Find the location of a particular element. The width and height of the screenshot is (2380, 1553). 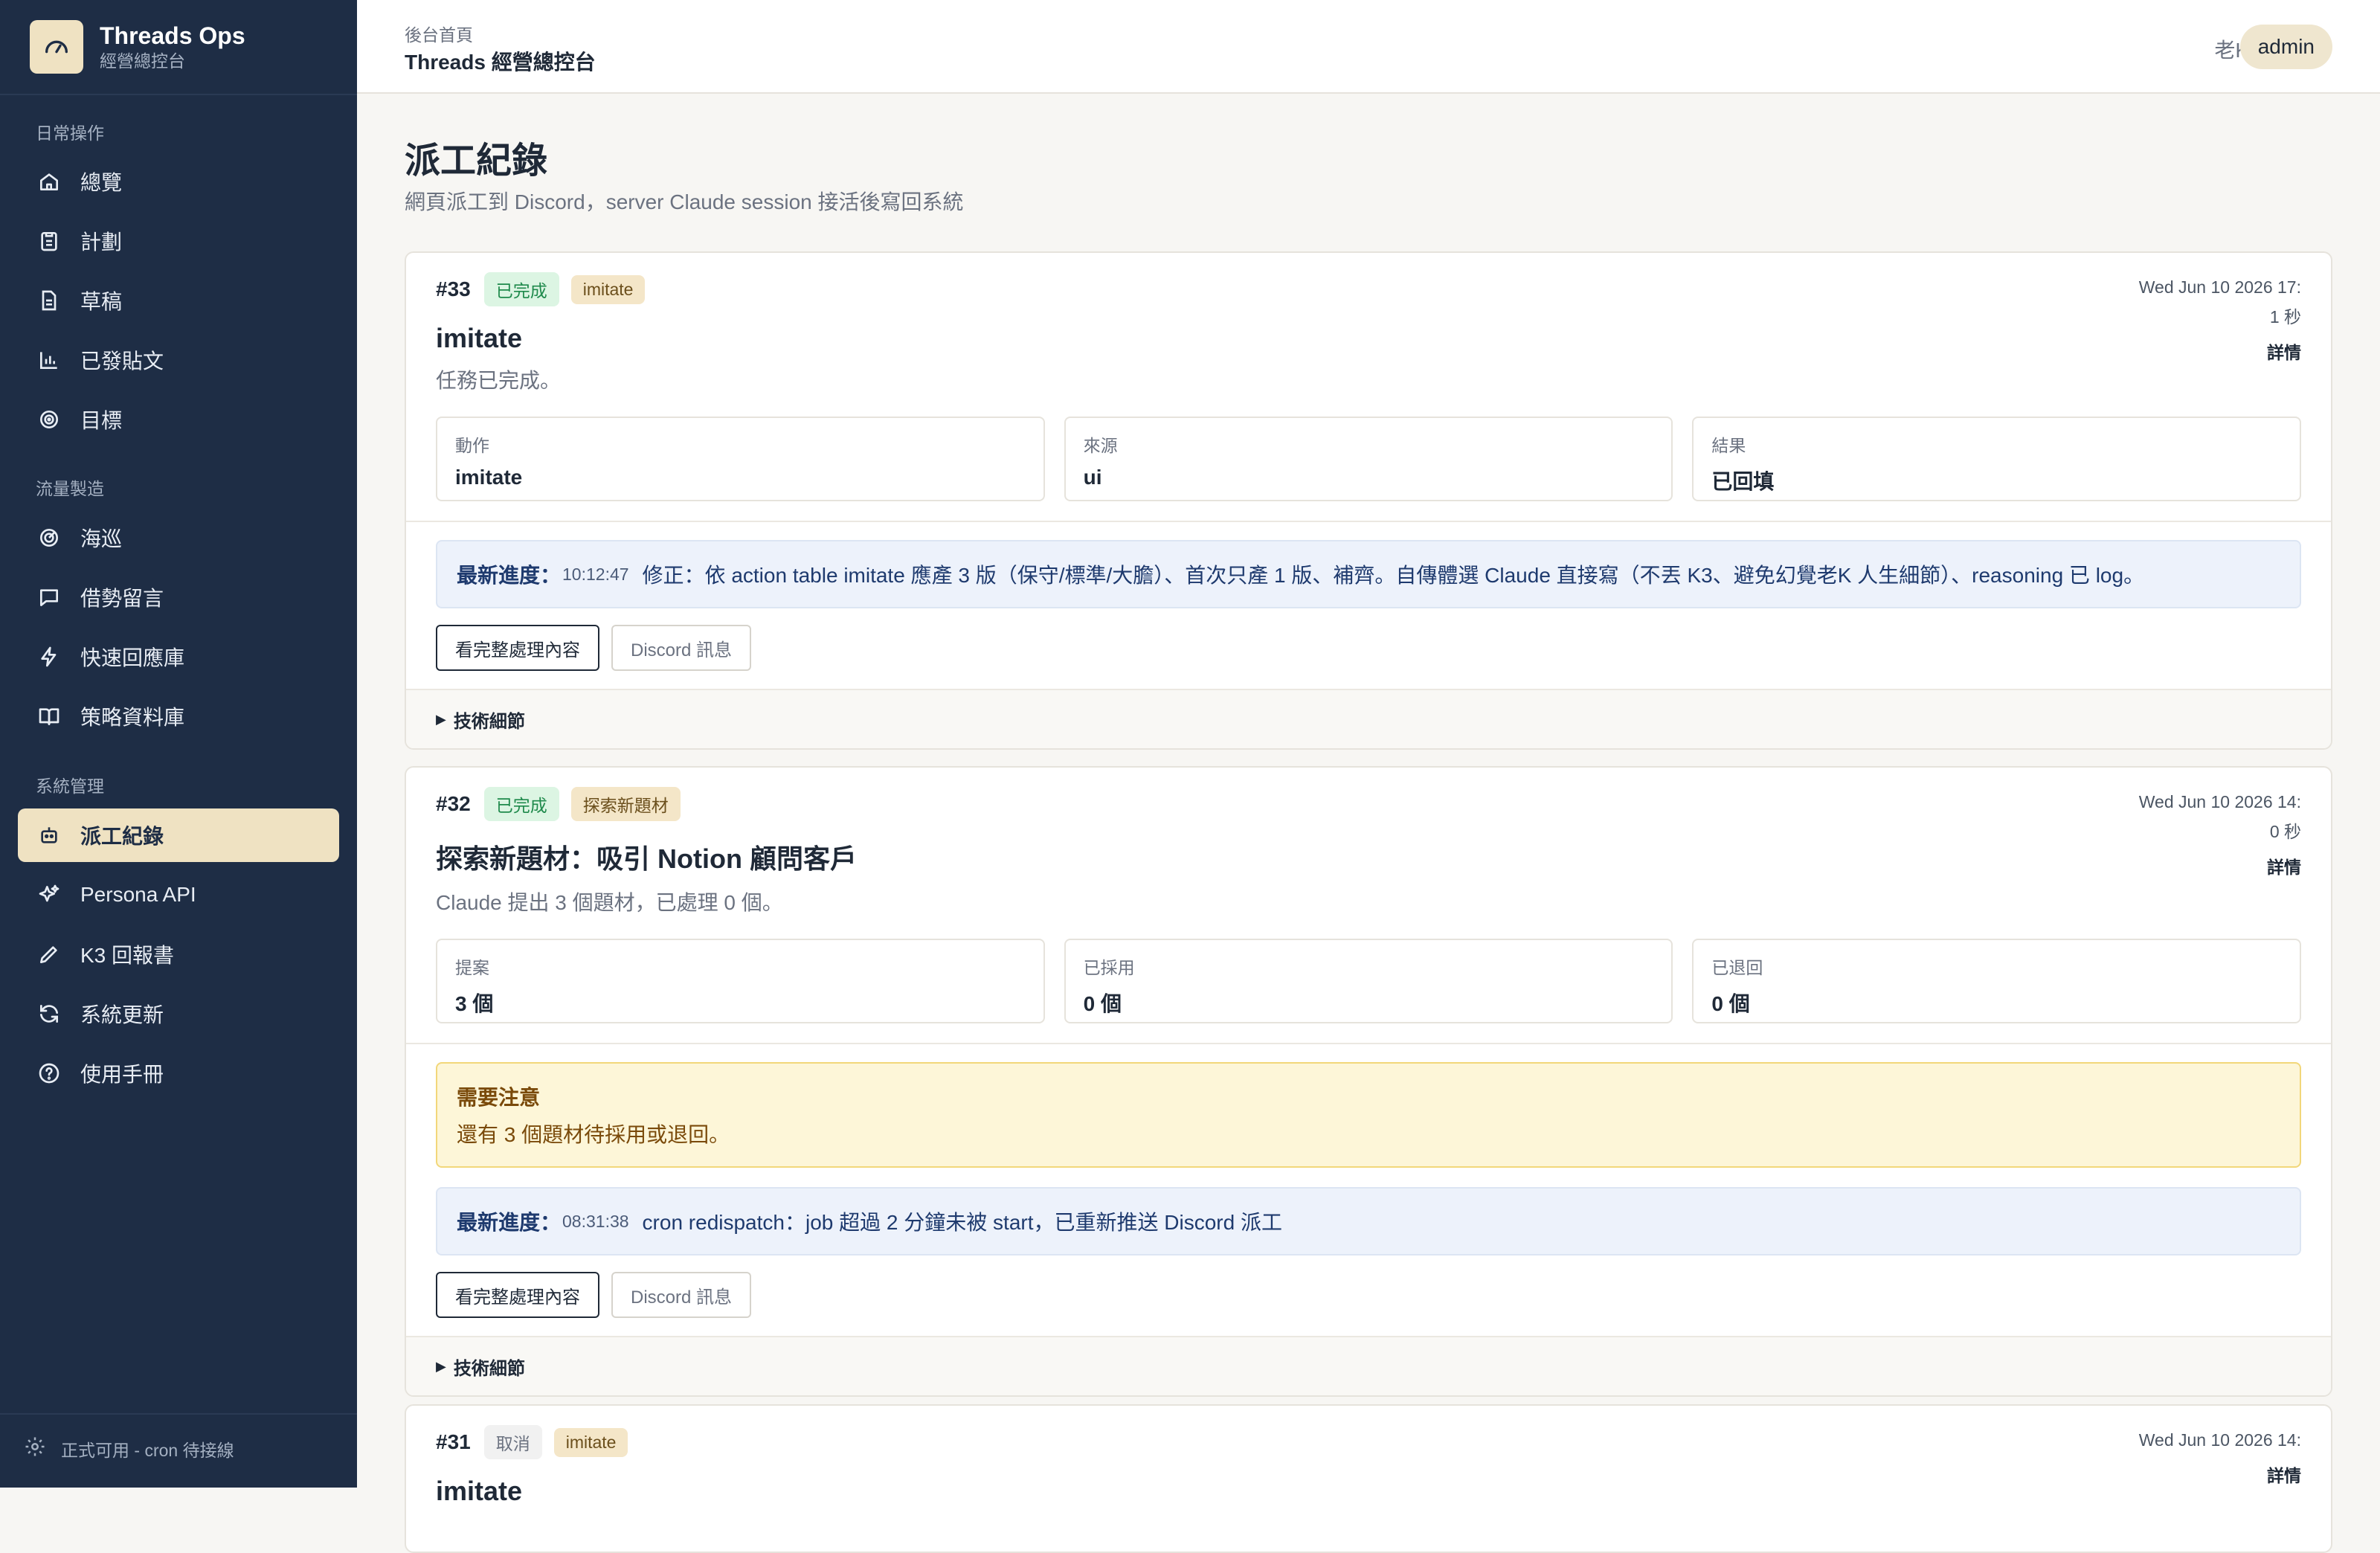

sidebar-item-overview: 總覽 is located at coordinates (179, 181).